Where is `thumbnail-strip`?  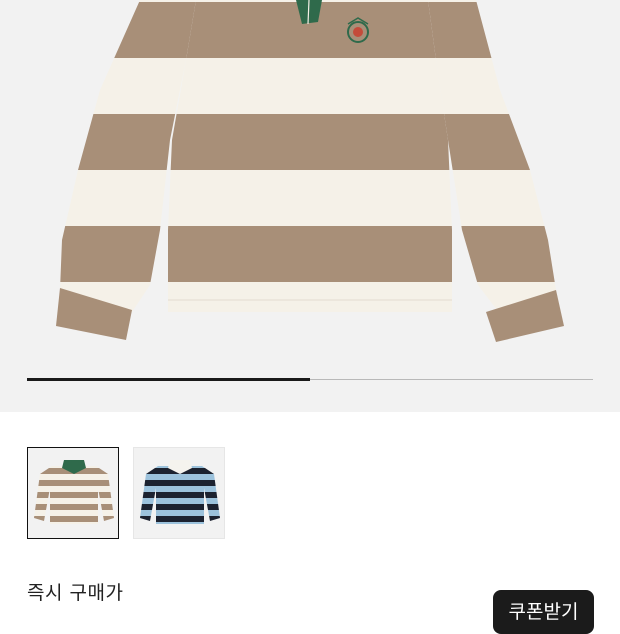 thumbnail-strip is located at coordinates (126, 493).